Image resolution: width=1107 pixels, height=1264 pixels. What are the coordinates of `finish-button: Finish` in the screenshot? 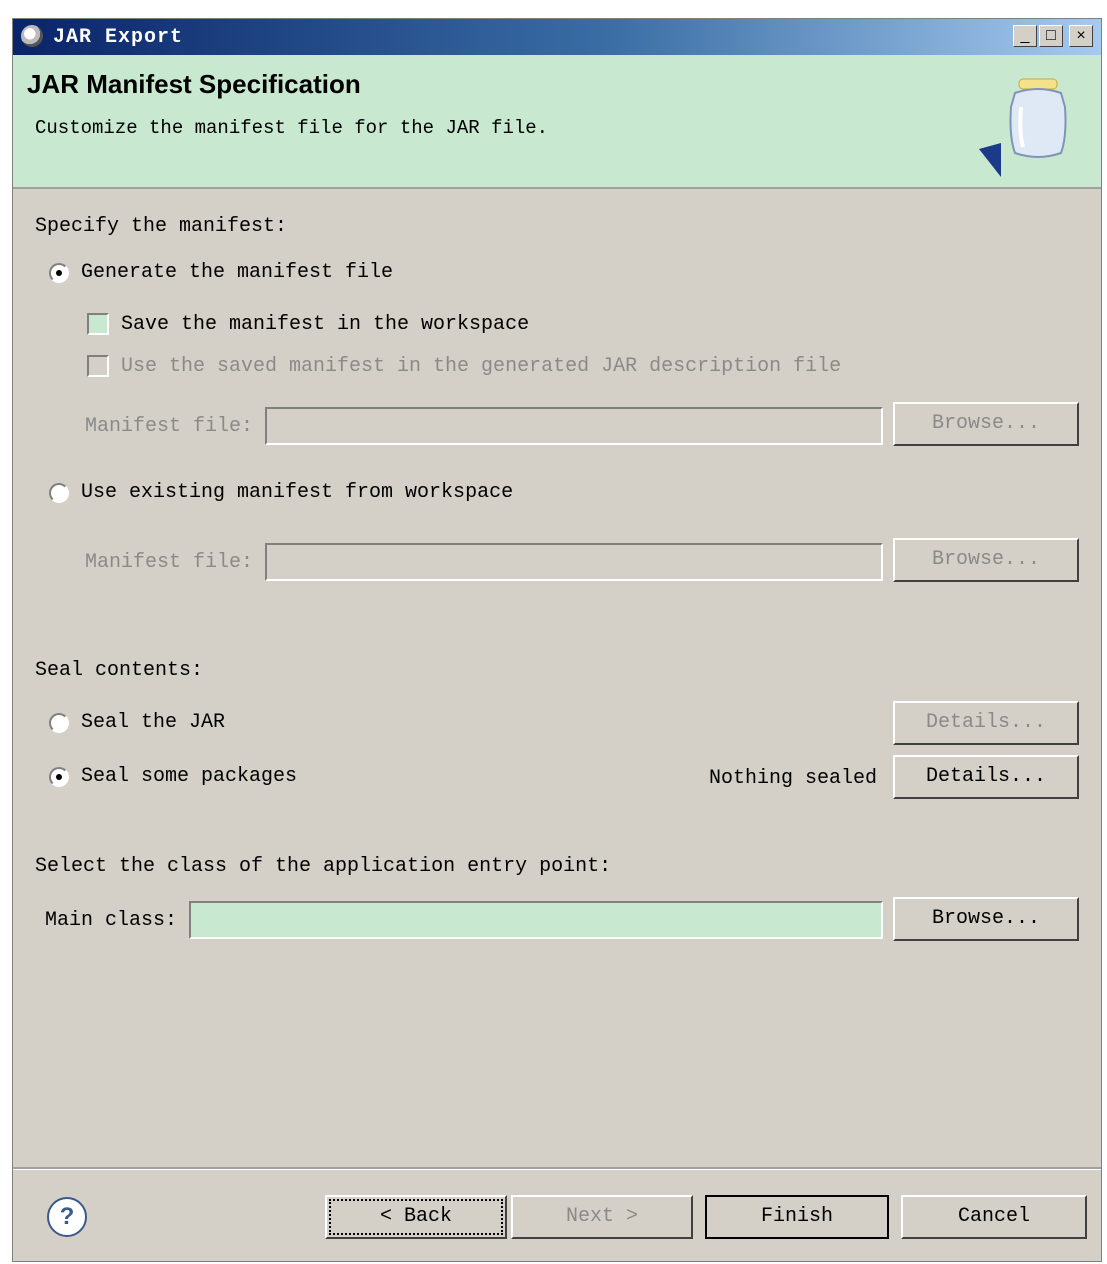 It's located at (797, 1217).